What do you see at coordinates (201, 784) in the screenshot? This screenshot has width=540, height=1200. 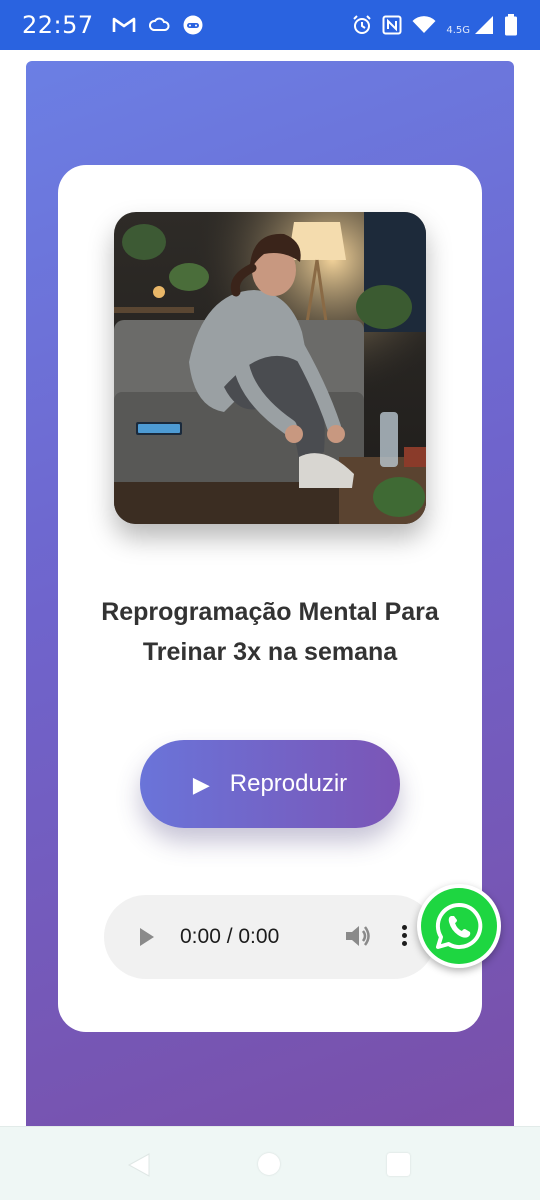 I see `play-triangle-icon: ▶` at bounding box center [201, 784].